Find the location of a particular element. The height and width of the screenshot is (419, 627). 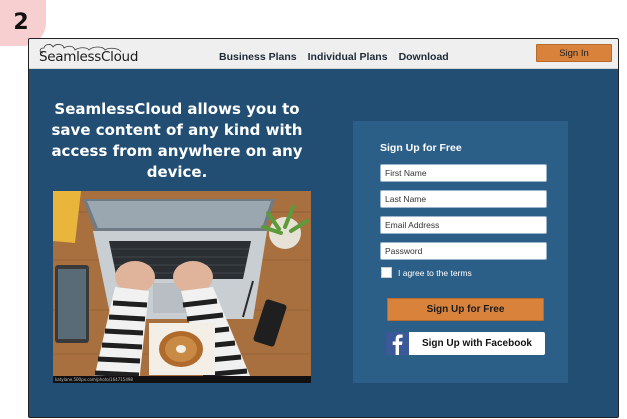

signup-title: Sign Up for Free is located at coordinates (421, 148).